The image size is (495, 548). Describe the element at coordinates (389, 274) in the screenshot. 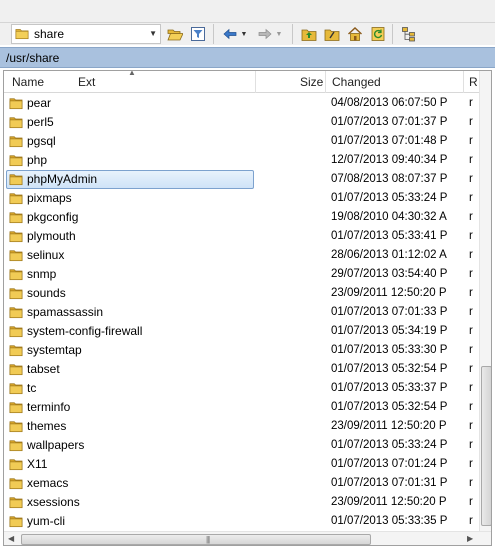

I see `file-changed: 29/07/2013 03:54:40 P` at that location.